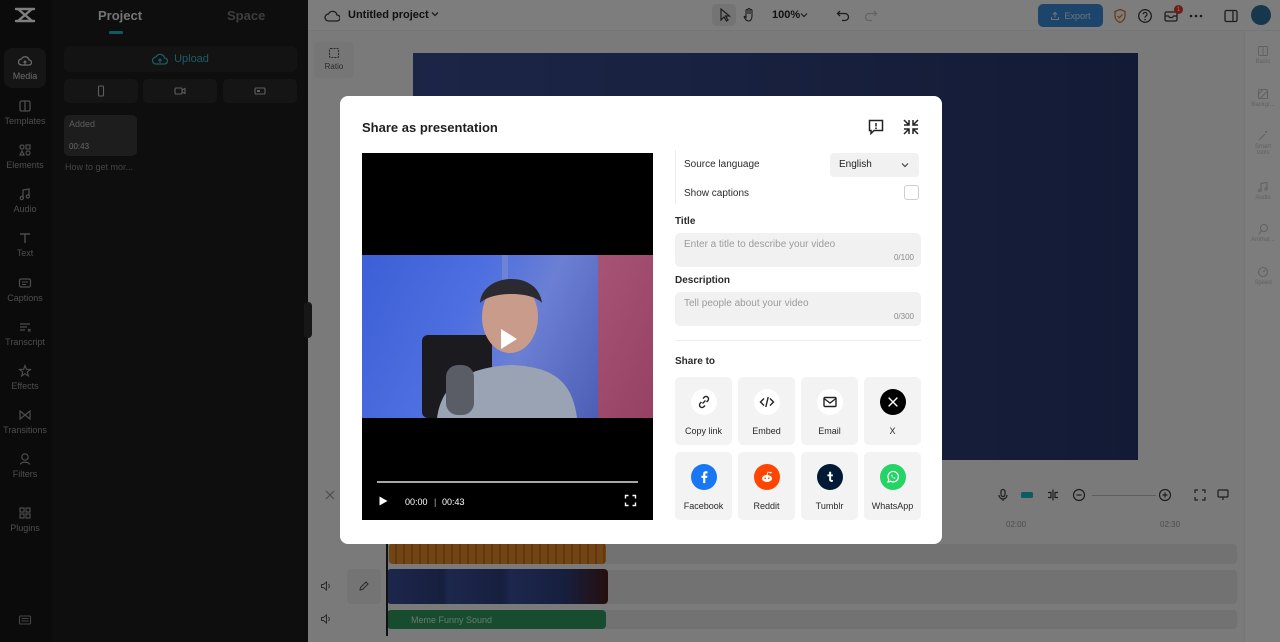 The width and height of the screenshot is (1280, 642). I want to click on share-option-label: Embed, so click(766, 431).